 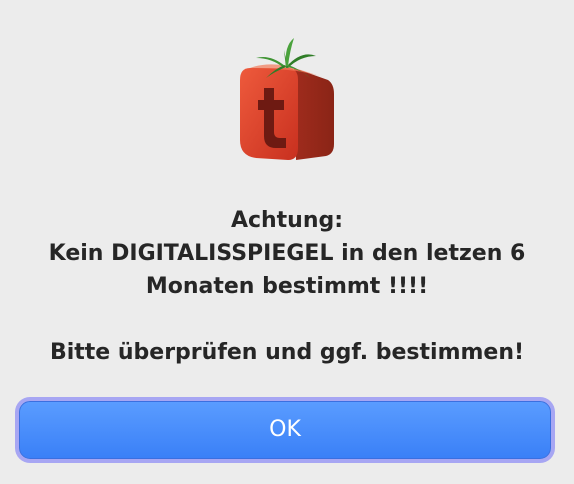 What do you see at coordinates (287, 352) in the screenshot?
I see `alert-instruction: Bitte überprüfen und ggf. bestimmen!` at bounding box center [287, 352].